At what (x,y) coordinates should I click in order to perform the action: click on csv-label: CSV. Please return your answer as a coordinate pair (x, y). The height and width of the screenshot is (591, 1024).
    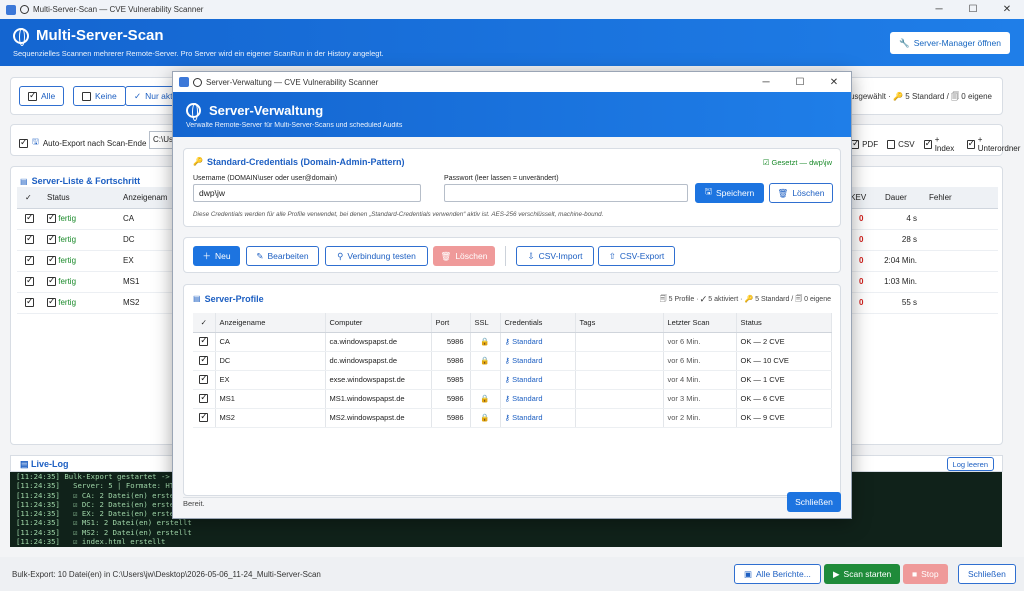
    Looking at the image, I should click on (906, 144).